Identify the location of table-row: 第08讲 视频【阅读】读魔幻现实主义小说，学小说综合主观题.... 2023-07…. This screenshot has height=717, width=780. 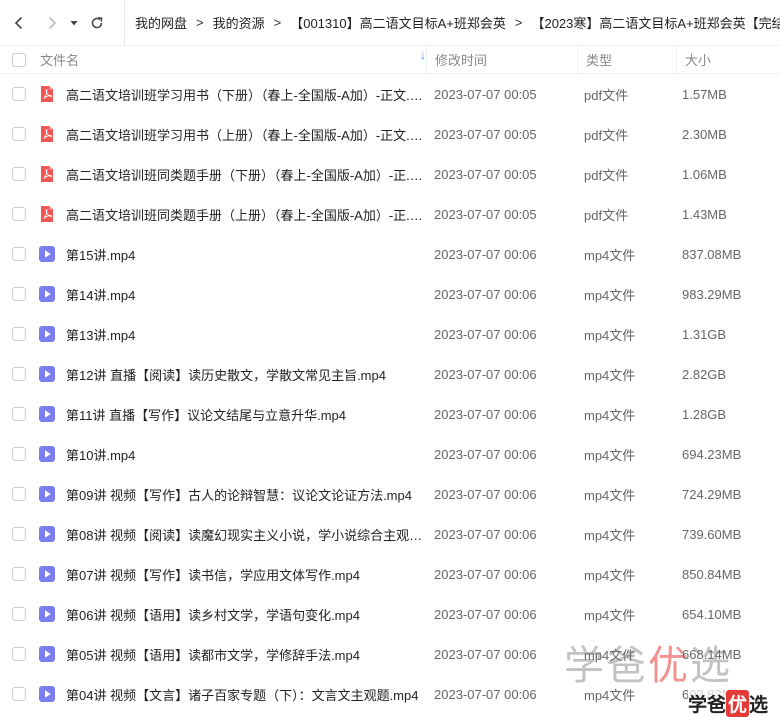
(390, 534).